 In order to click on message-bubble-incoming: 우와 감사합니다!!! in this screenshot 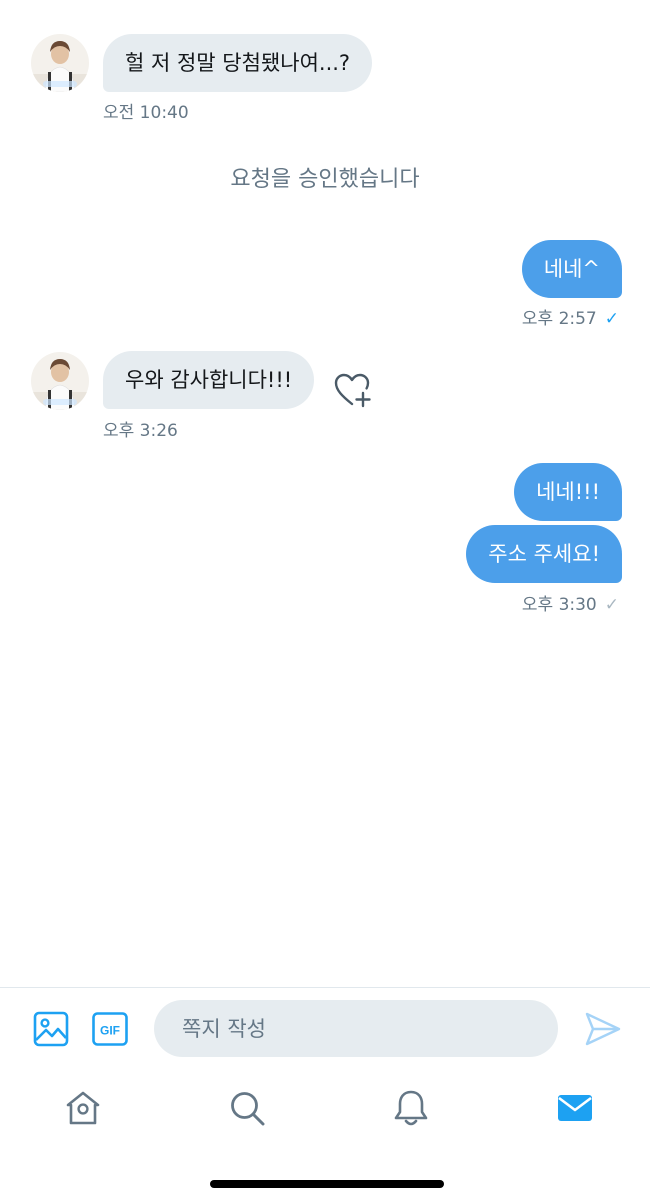, I will do `click(209, 380)`.